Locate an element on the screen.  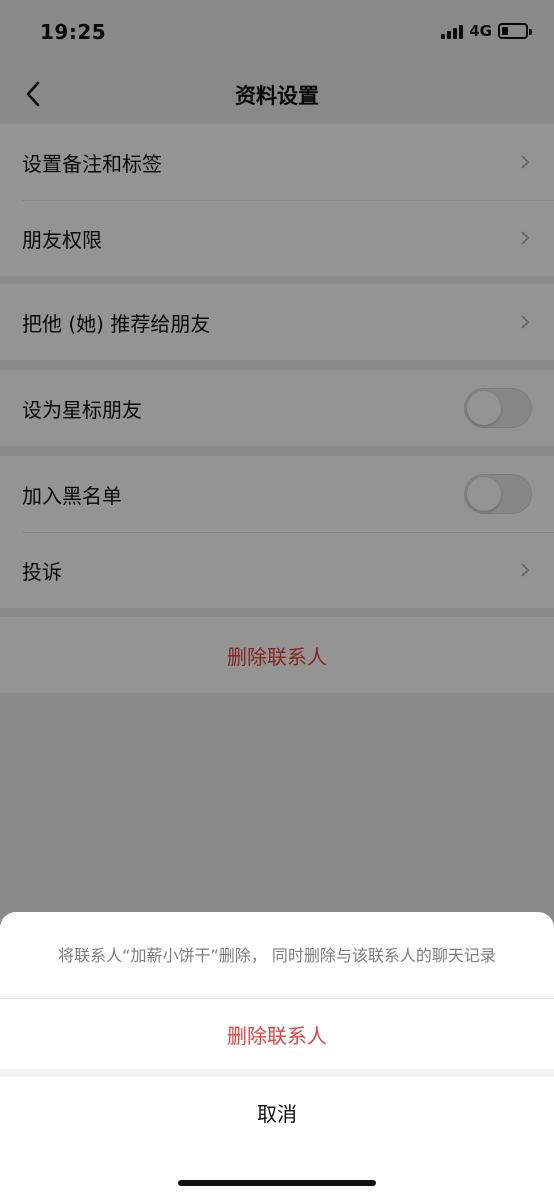
cancel-button: 取消 is located at coordinates (277, 1112).